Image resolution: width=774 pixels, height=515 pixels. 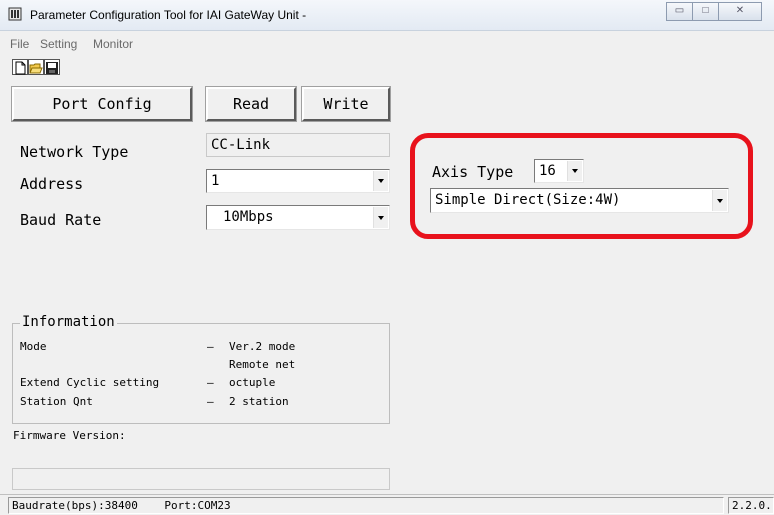 I want to click on minimize-button: ▭, so click(x=679, y=11).